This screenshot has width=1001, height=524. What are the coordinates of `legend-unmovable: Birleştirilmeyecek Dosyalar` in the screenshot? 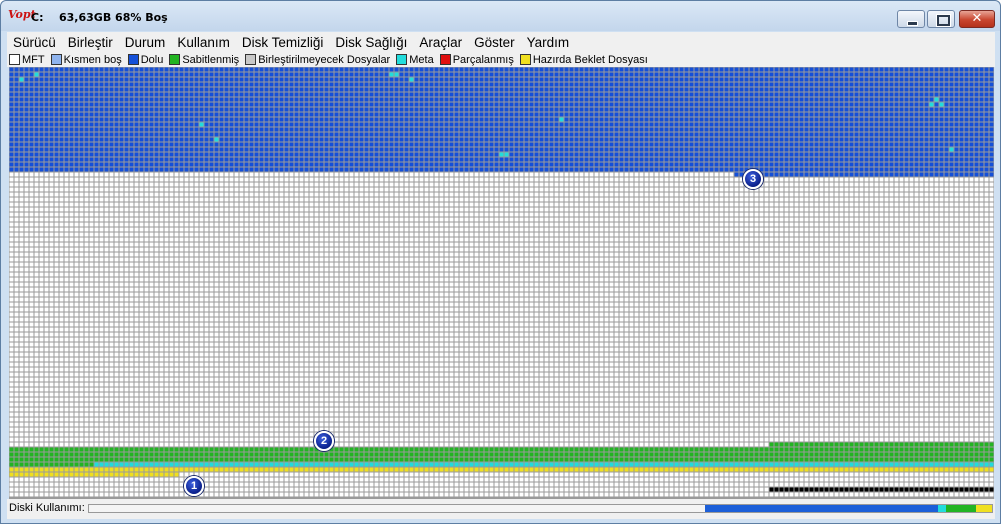 It's located at (317, 60).